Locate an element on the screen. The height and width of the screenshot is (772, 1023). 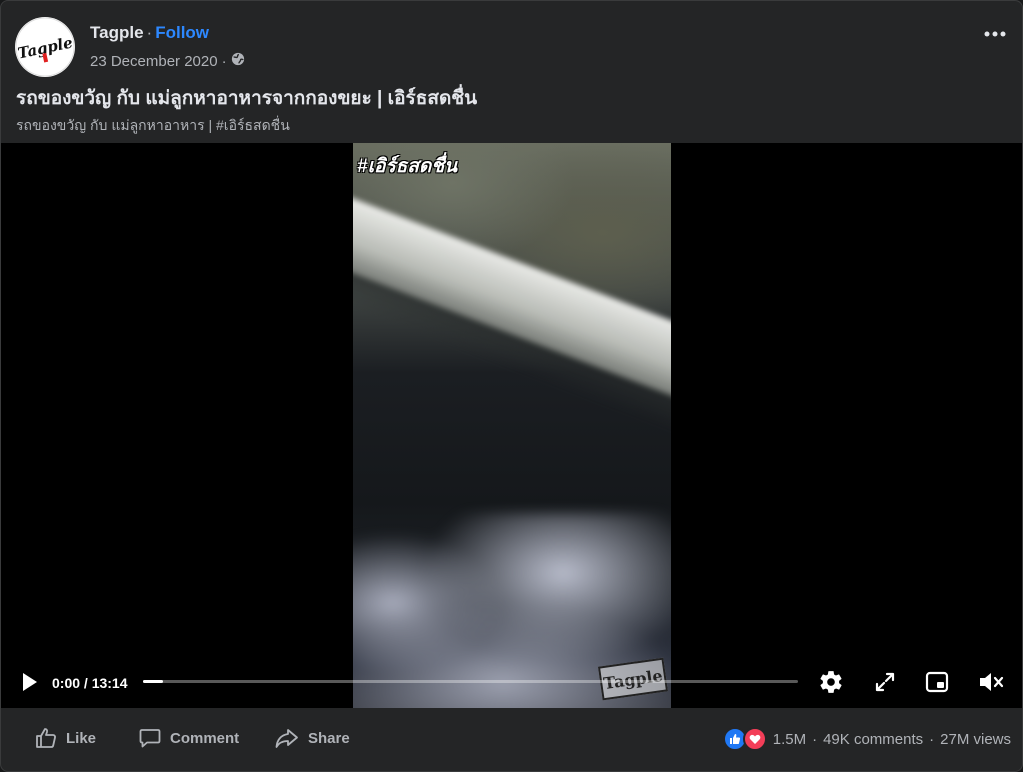
share-button: Share is located at coordinates (312, 738).